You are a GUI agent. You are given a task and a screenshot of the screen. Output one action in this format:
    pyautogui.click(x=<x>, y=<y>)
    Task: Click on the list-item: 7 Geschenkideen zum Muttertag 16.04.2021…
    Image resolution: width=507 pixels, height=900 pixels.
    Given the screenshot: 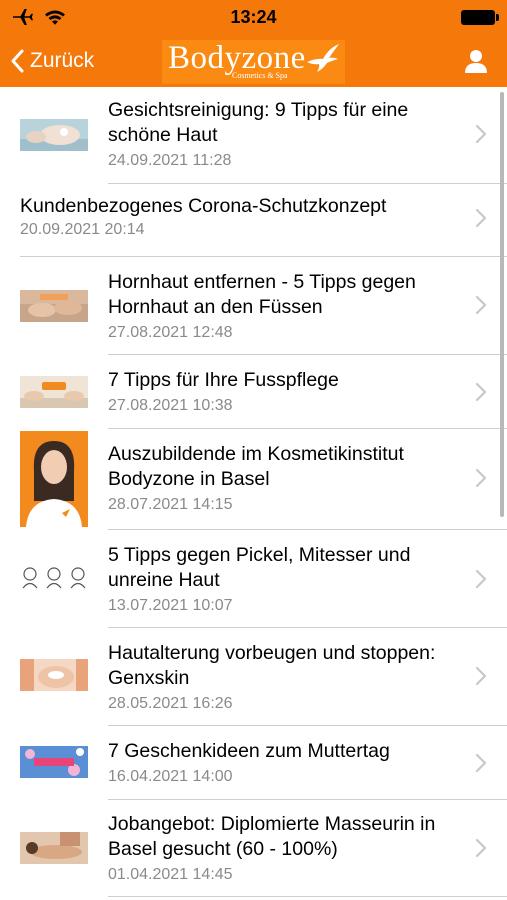 What is the action you would take?
    pyautogui.click(x=253, y=763)
    